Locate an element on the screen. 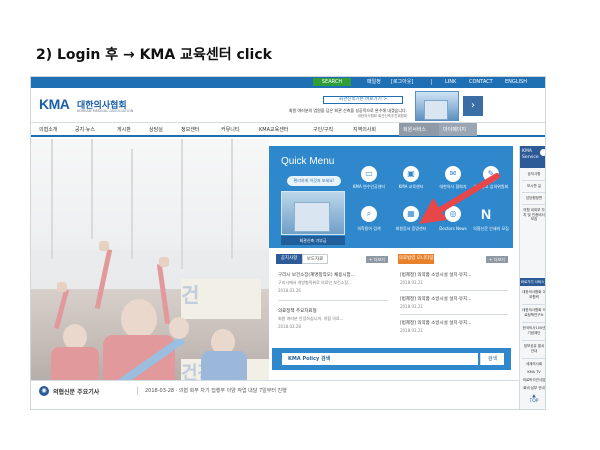  ticker-label: 의협신문 주요기사 is located at coordinates (76, 392).